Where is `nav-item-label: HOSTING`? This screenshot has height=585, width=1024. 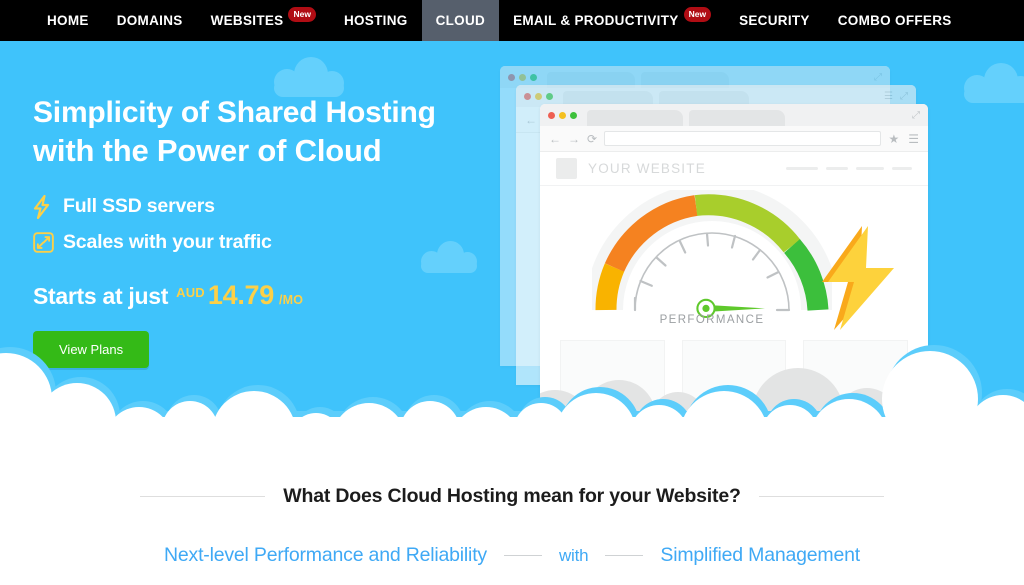 nav-item-label: HOSTING is located at coordinates (375, 20).